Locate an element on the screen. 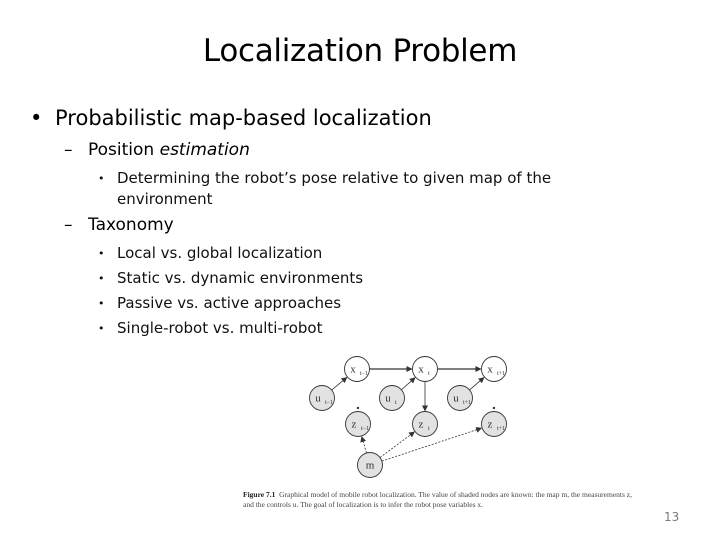 This screenshot has height=540, width=720. taxonomy-item-text: Passive vs. active approaches is located at coordinates (229, 303).